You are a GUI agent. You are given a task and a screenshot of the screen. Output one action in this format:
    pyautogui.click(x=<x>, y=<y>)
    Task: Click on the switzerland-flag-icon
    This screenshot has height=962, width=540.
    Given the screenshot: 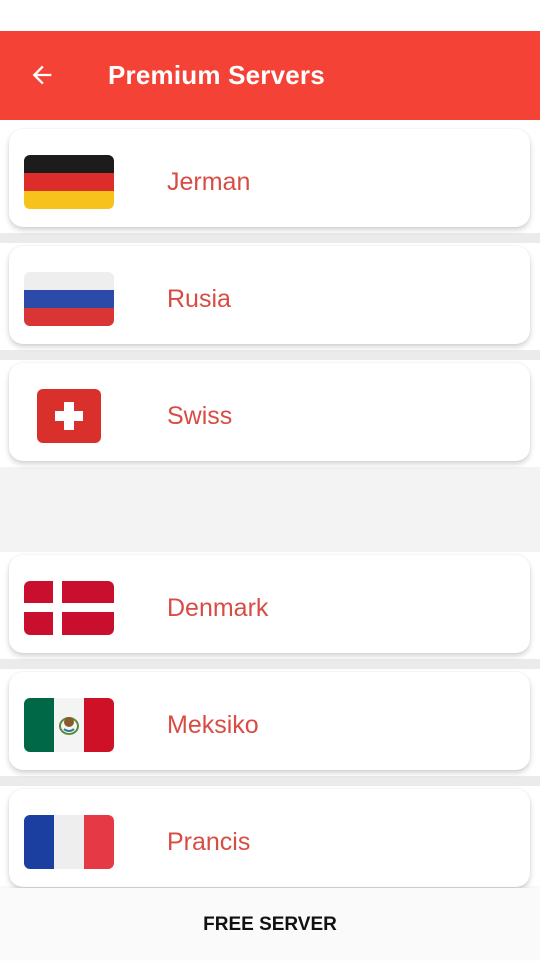 What is the action you would take?
    pyautogui.click(x=69, y=416)
    